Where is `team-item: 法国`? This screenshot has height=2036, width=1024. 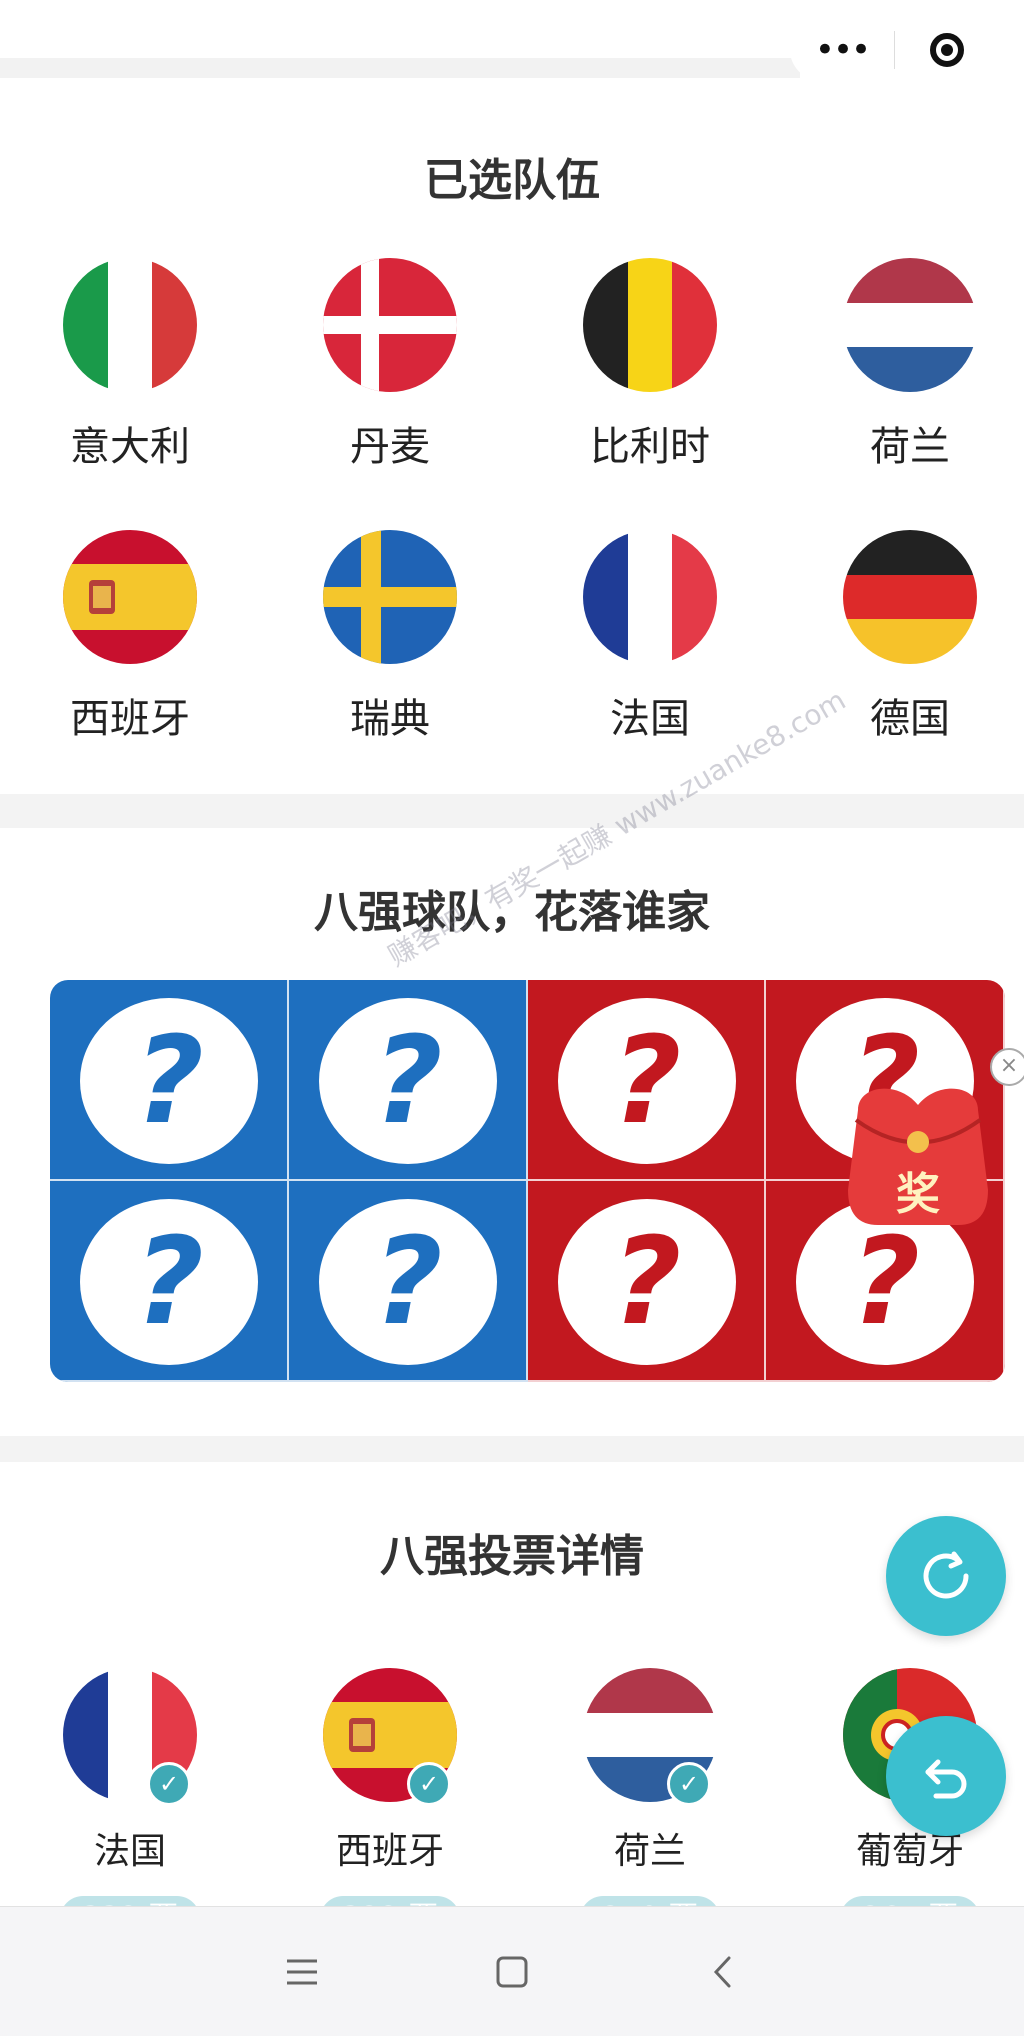 team-item: 法国 is located at coordinates (650, 637).